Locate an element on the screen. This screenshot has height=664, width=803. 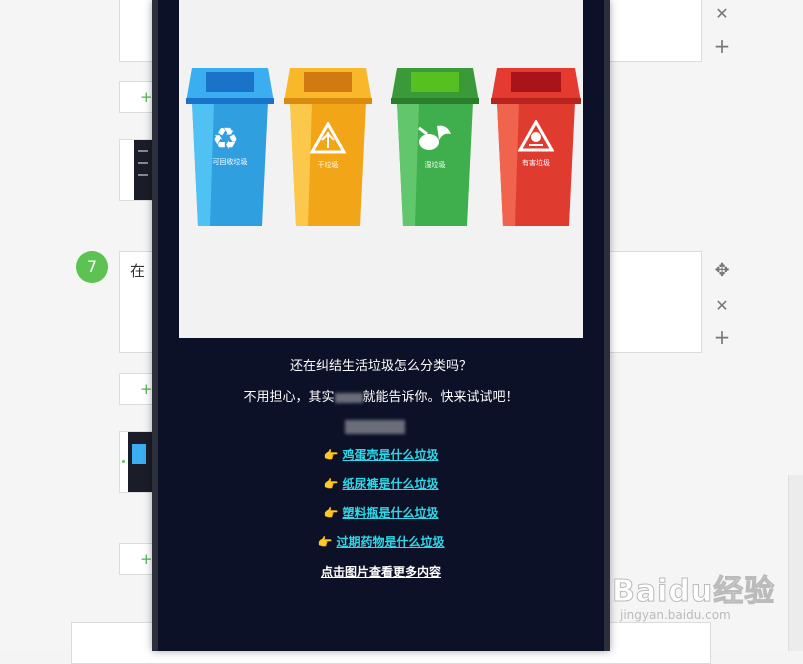
dry-waste-bin: 干垃圾 is located at coordinates (328, 147).